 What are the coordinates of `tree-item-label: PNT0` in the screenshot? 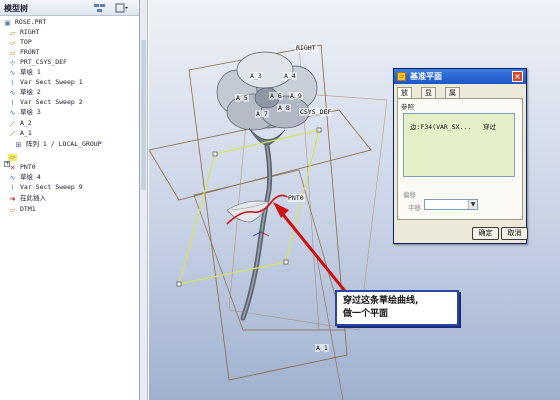 It's located at (28, 167).